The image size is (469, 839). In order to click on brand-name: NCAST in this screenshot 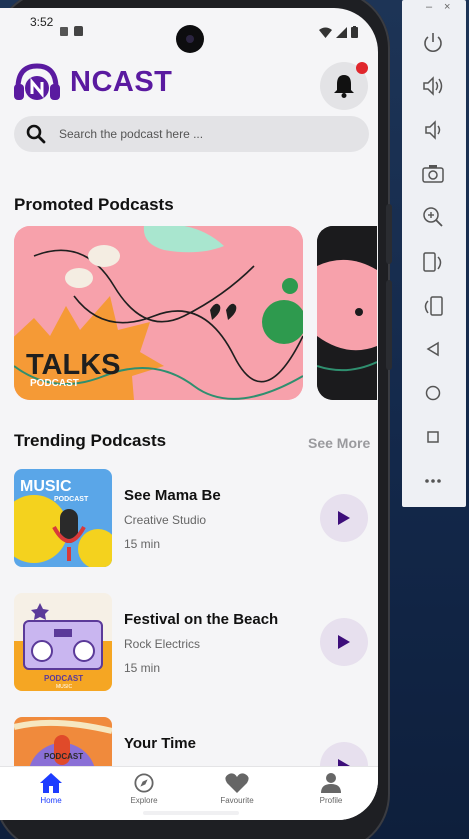, I will do `click(121, 82)`.